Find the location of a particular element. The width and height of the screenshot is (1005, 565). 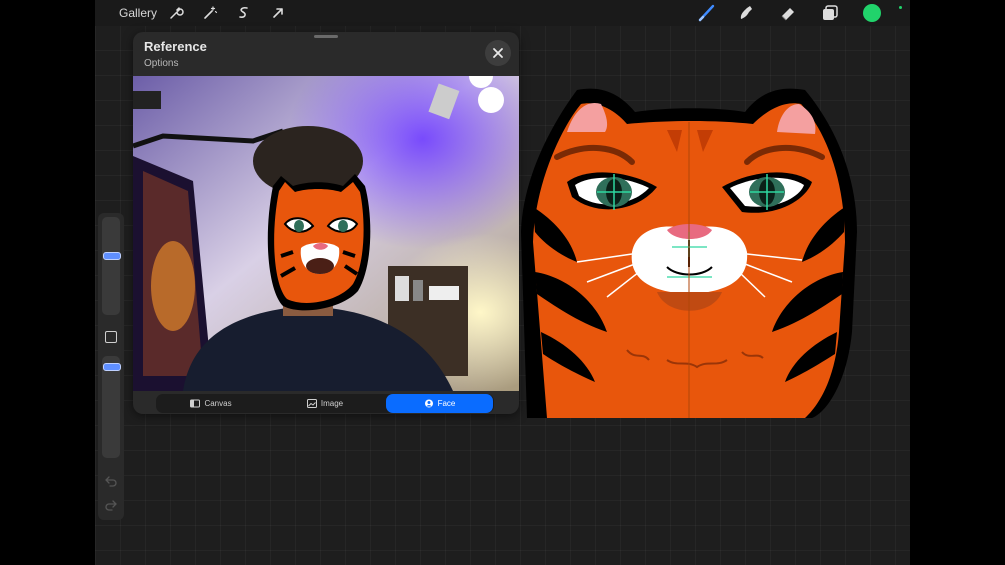

tab-canvas-label: Canvas is located at coordinates (218, 403).